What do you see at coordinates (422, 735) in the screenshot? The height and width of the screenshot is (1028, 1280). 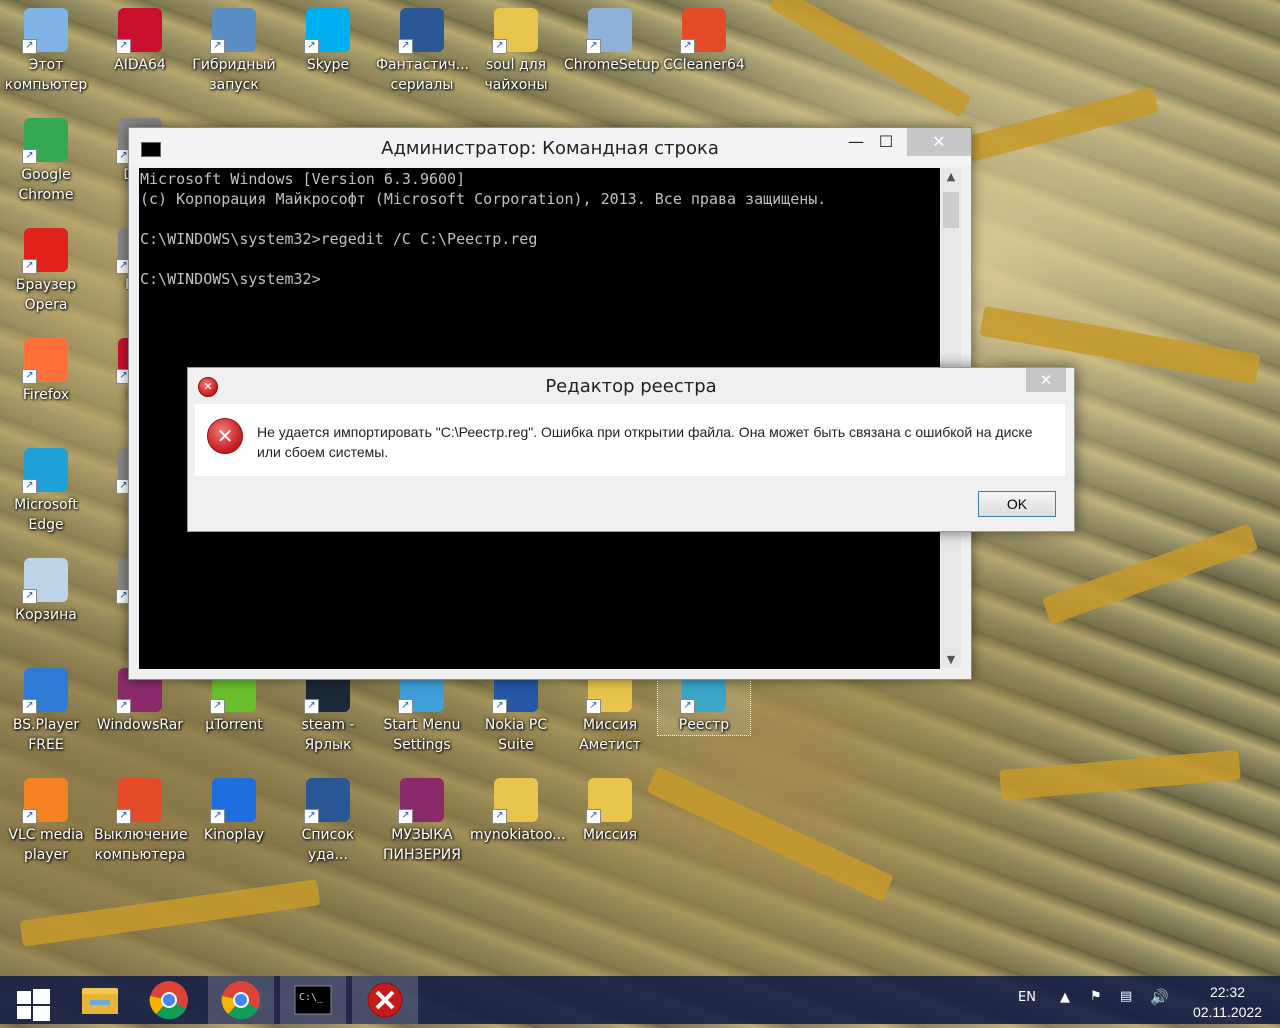 I see `desktop-icon-label: Start Menu Settings` at bounding box center [422, 735].